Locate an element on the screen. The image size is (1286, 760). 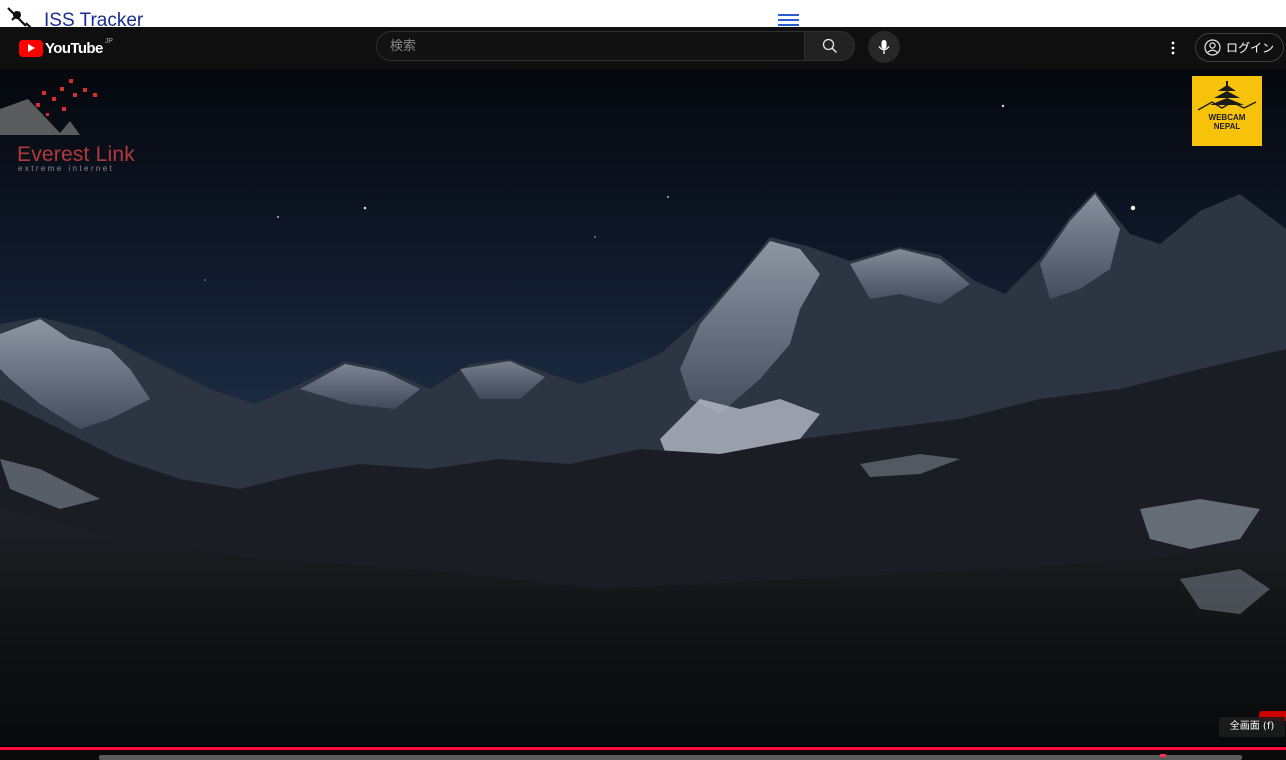
everest-link-watermark: Everest Link extreme internet is located at coordinates (75, 125).